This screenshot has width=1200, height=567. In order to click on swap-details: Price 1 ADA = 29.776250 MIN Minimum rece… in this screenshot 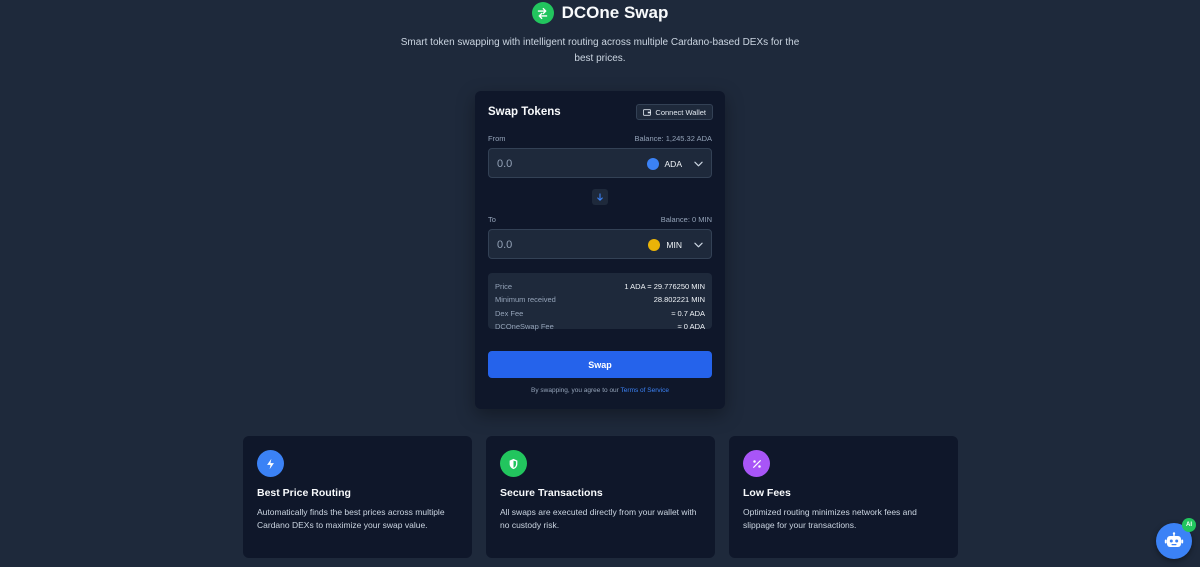, I will do `click(600, 302)`.